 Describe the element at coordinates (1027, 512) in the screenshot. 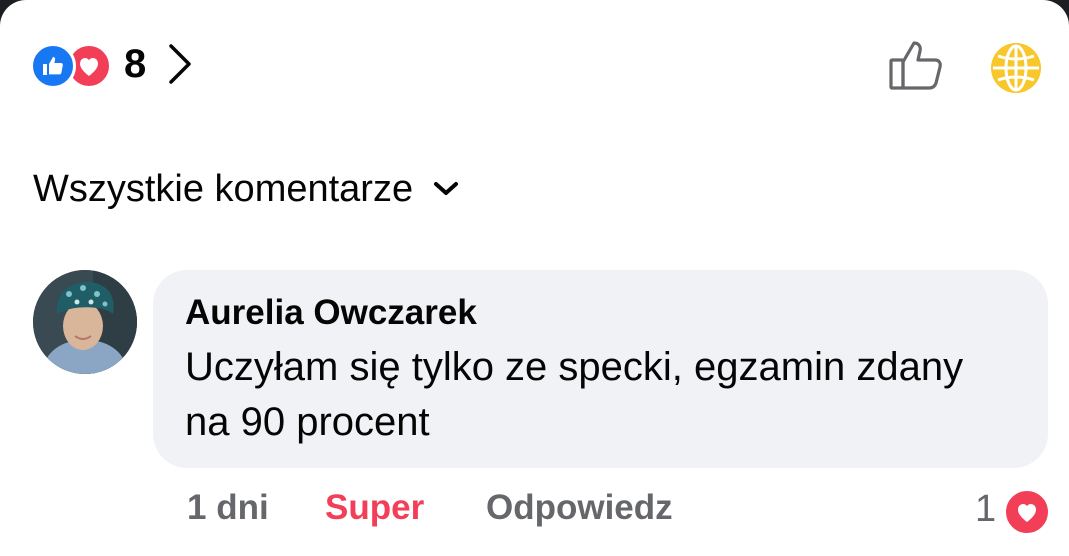

I see `heart-icon` at that location.